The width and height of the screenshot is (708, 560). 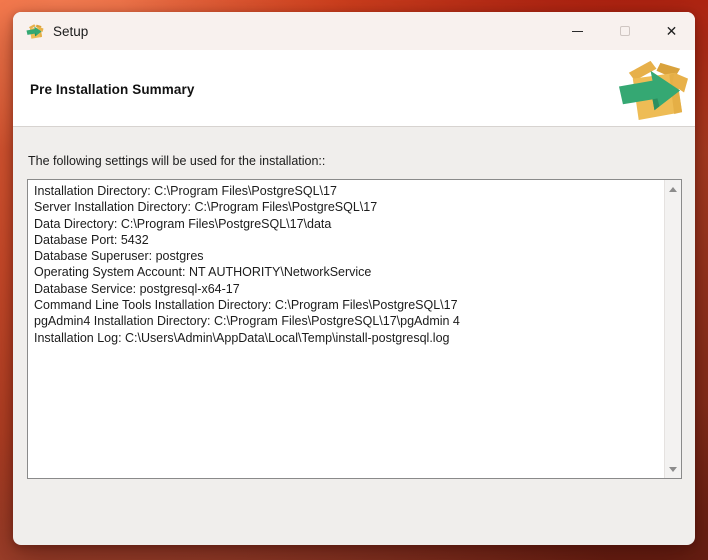 What do you see at coordinates (71, 31) in the screenshot?
I see `window-title: Setup` at bounding box center [71, 31].